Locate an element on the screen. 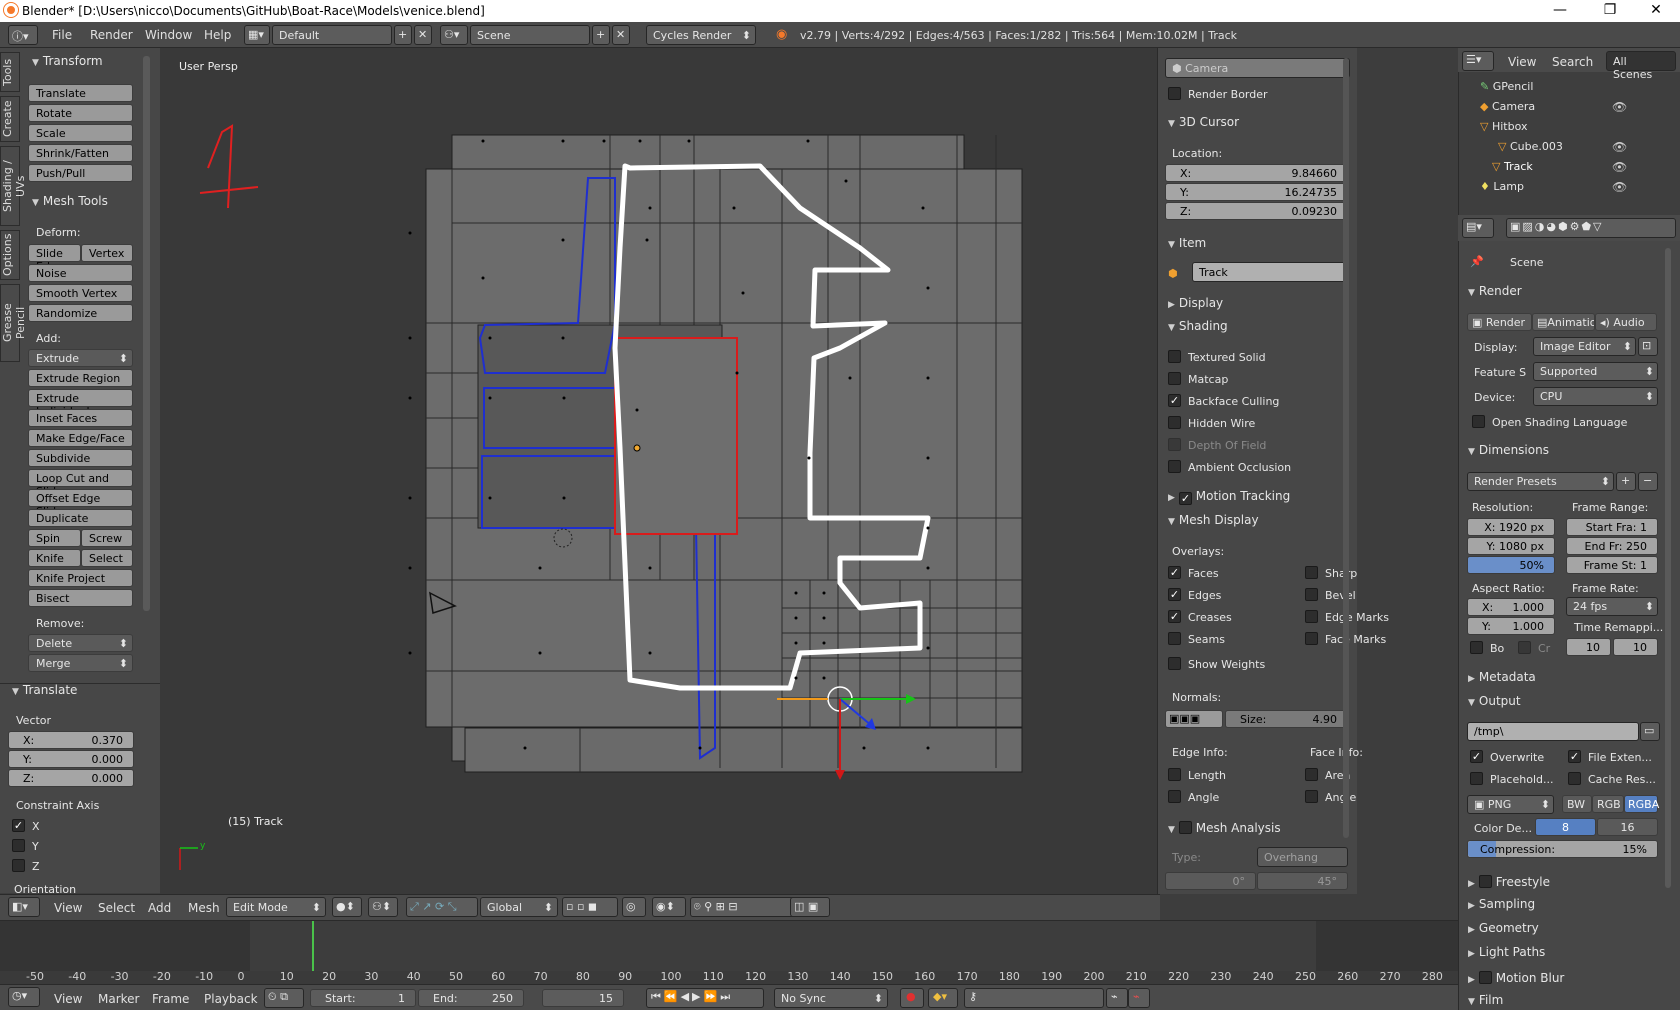 This screenshot has width=1680, height=1010. tab-options: Options is located at coordinates (10, 255).